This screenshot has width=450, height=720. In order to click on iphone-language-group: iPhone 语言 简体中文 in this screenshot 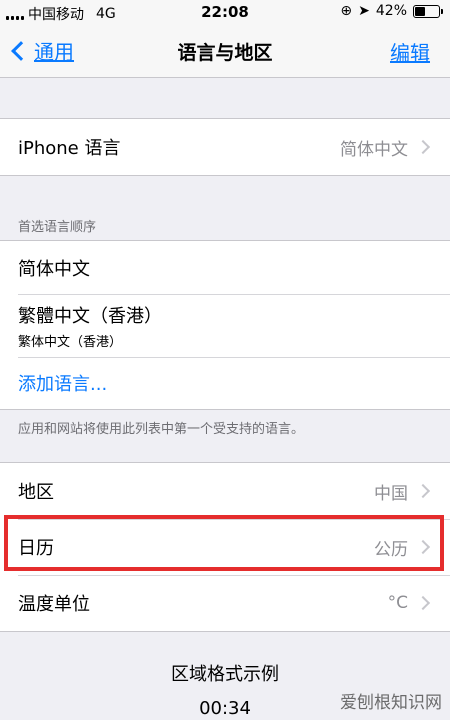, I will do `click(225, 147)`.